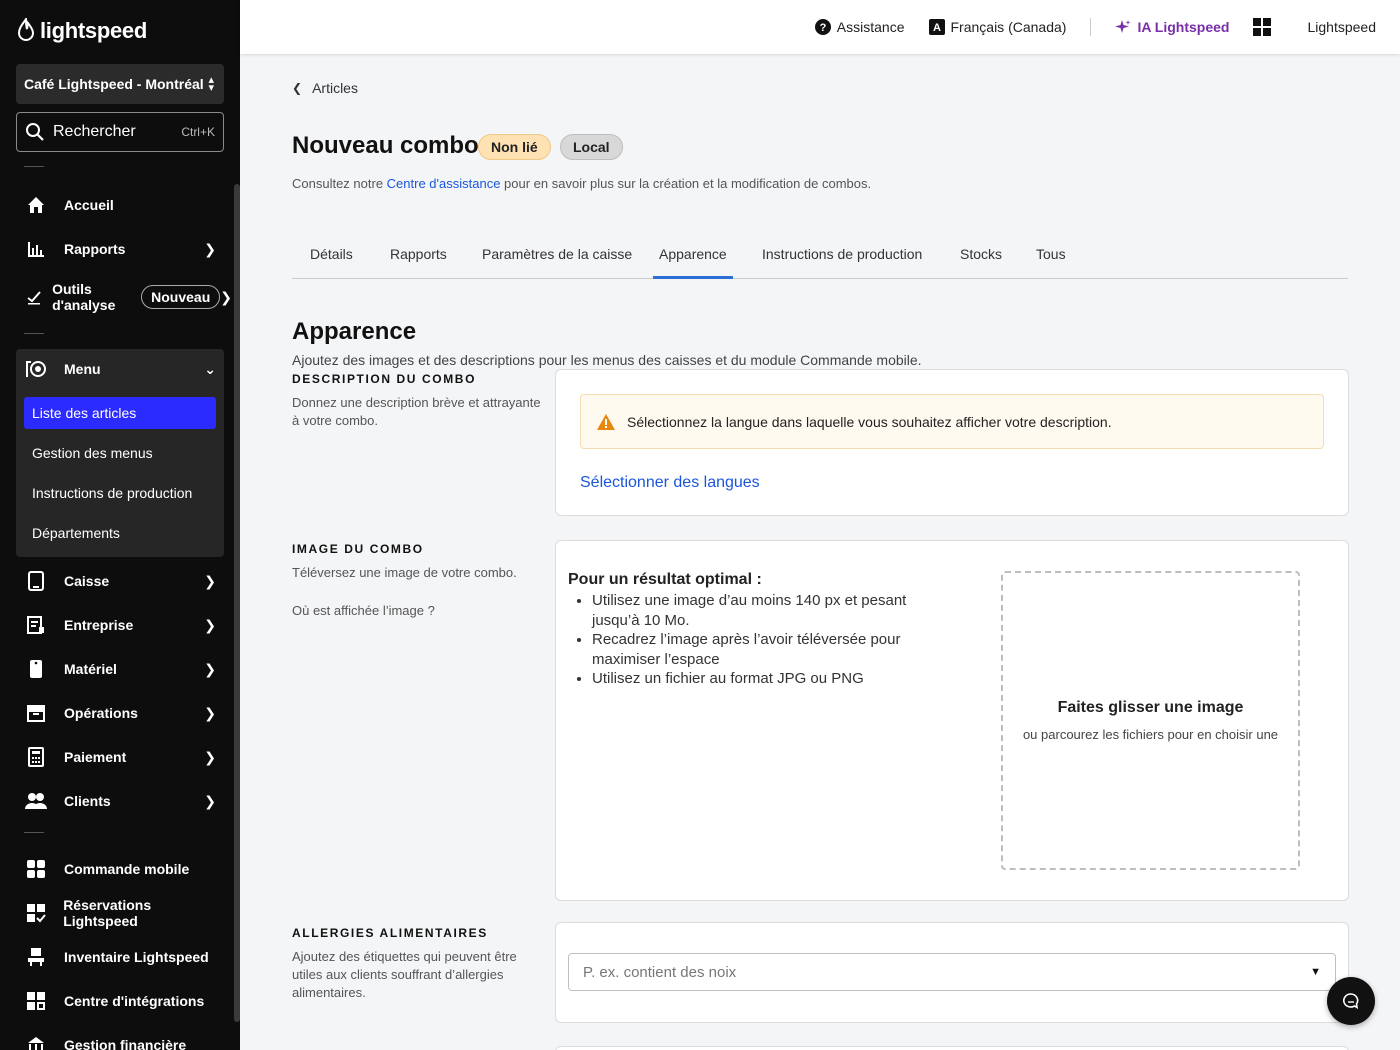 Image resolution: width=1400 pixels, height=1050 pixels. Describe the element at coordinates (36, 757) in the screenshot. I see `calculator-icon` at that location.